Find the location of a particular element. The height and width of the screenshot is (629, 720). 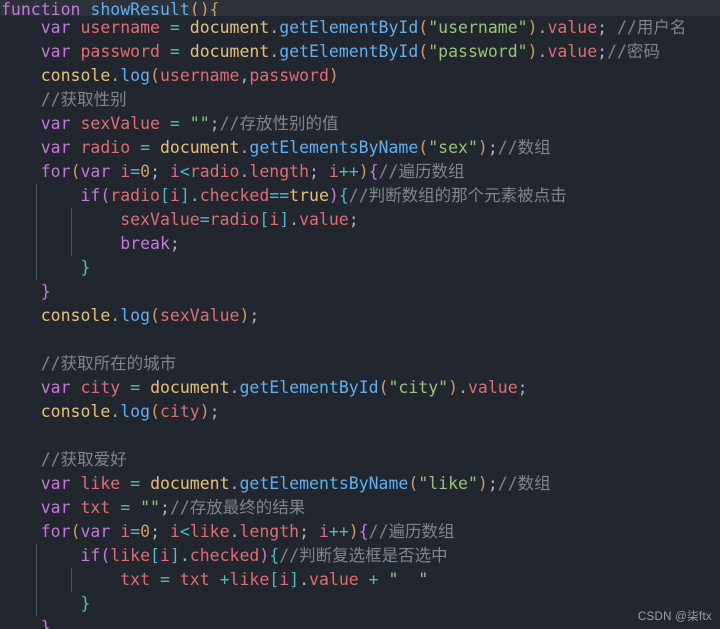

code-line-text: var sexValue = "";//存放性别的值 is located at coordinates (169, 124).